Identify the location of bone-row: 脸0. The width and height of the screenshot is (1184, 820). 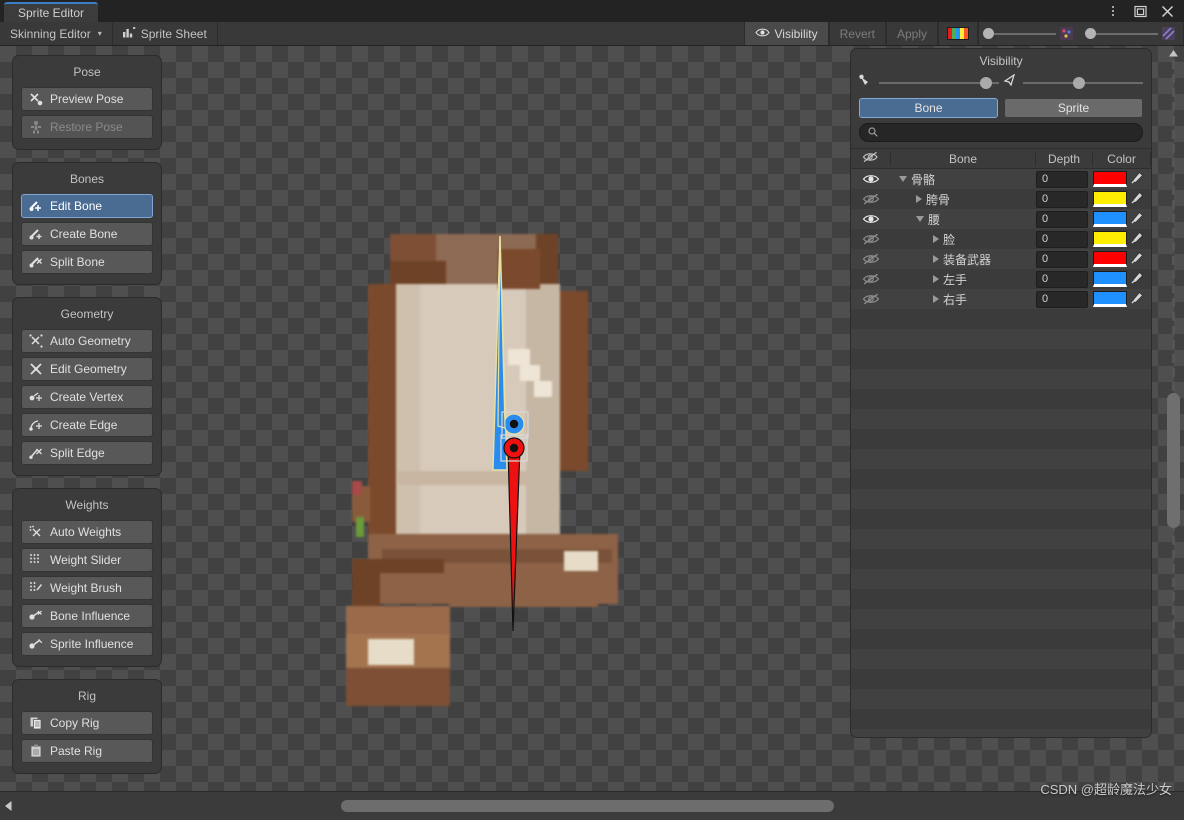
(1001, 239).